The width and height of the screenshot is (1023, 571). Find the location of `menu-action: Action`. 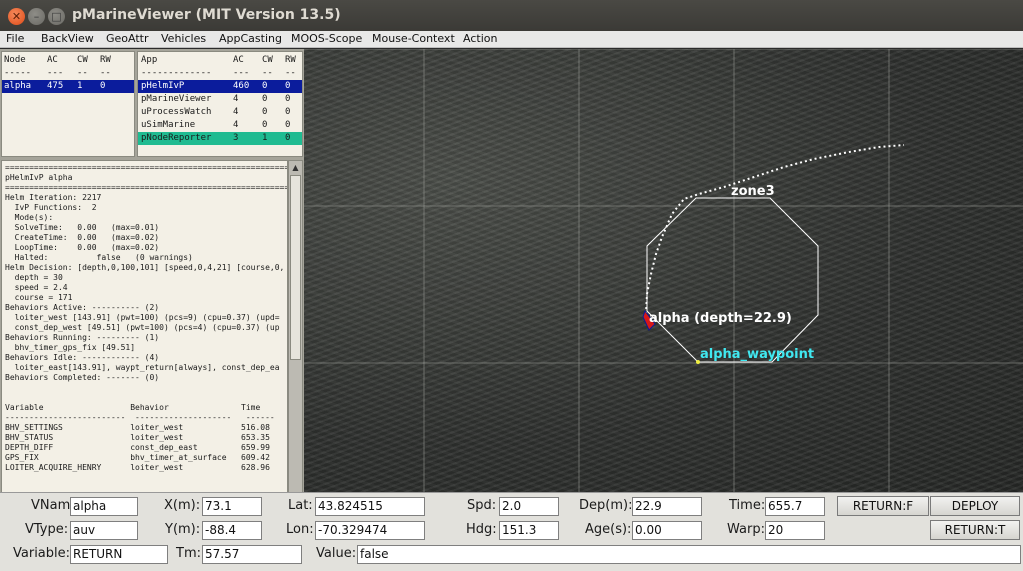

menu-action: Action is located at coordinates (480, 38).